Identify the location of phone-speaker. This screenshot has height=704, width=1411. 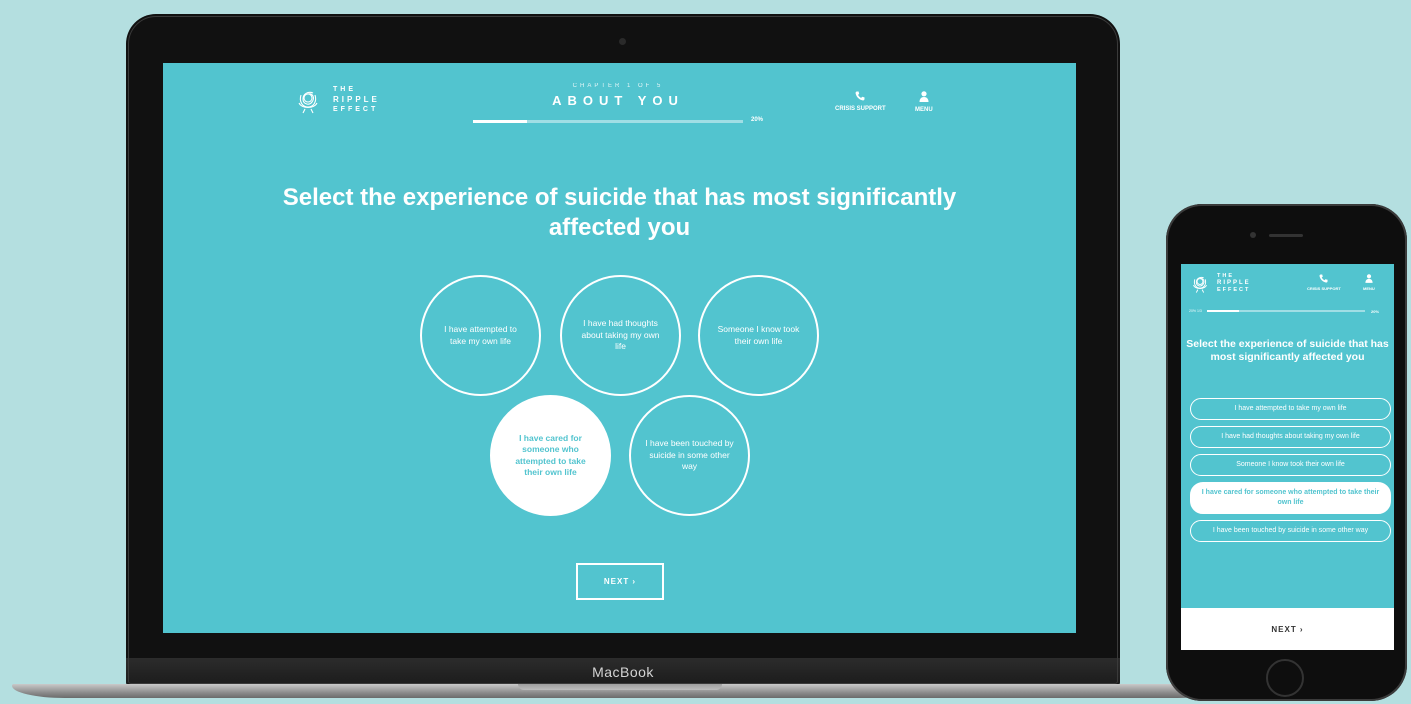
(1286, 235).